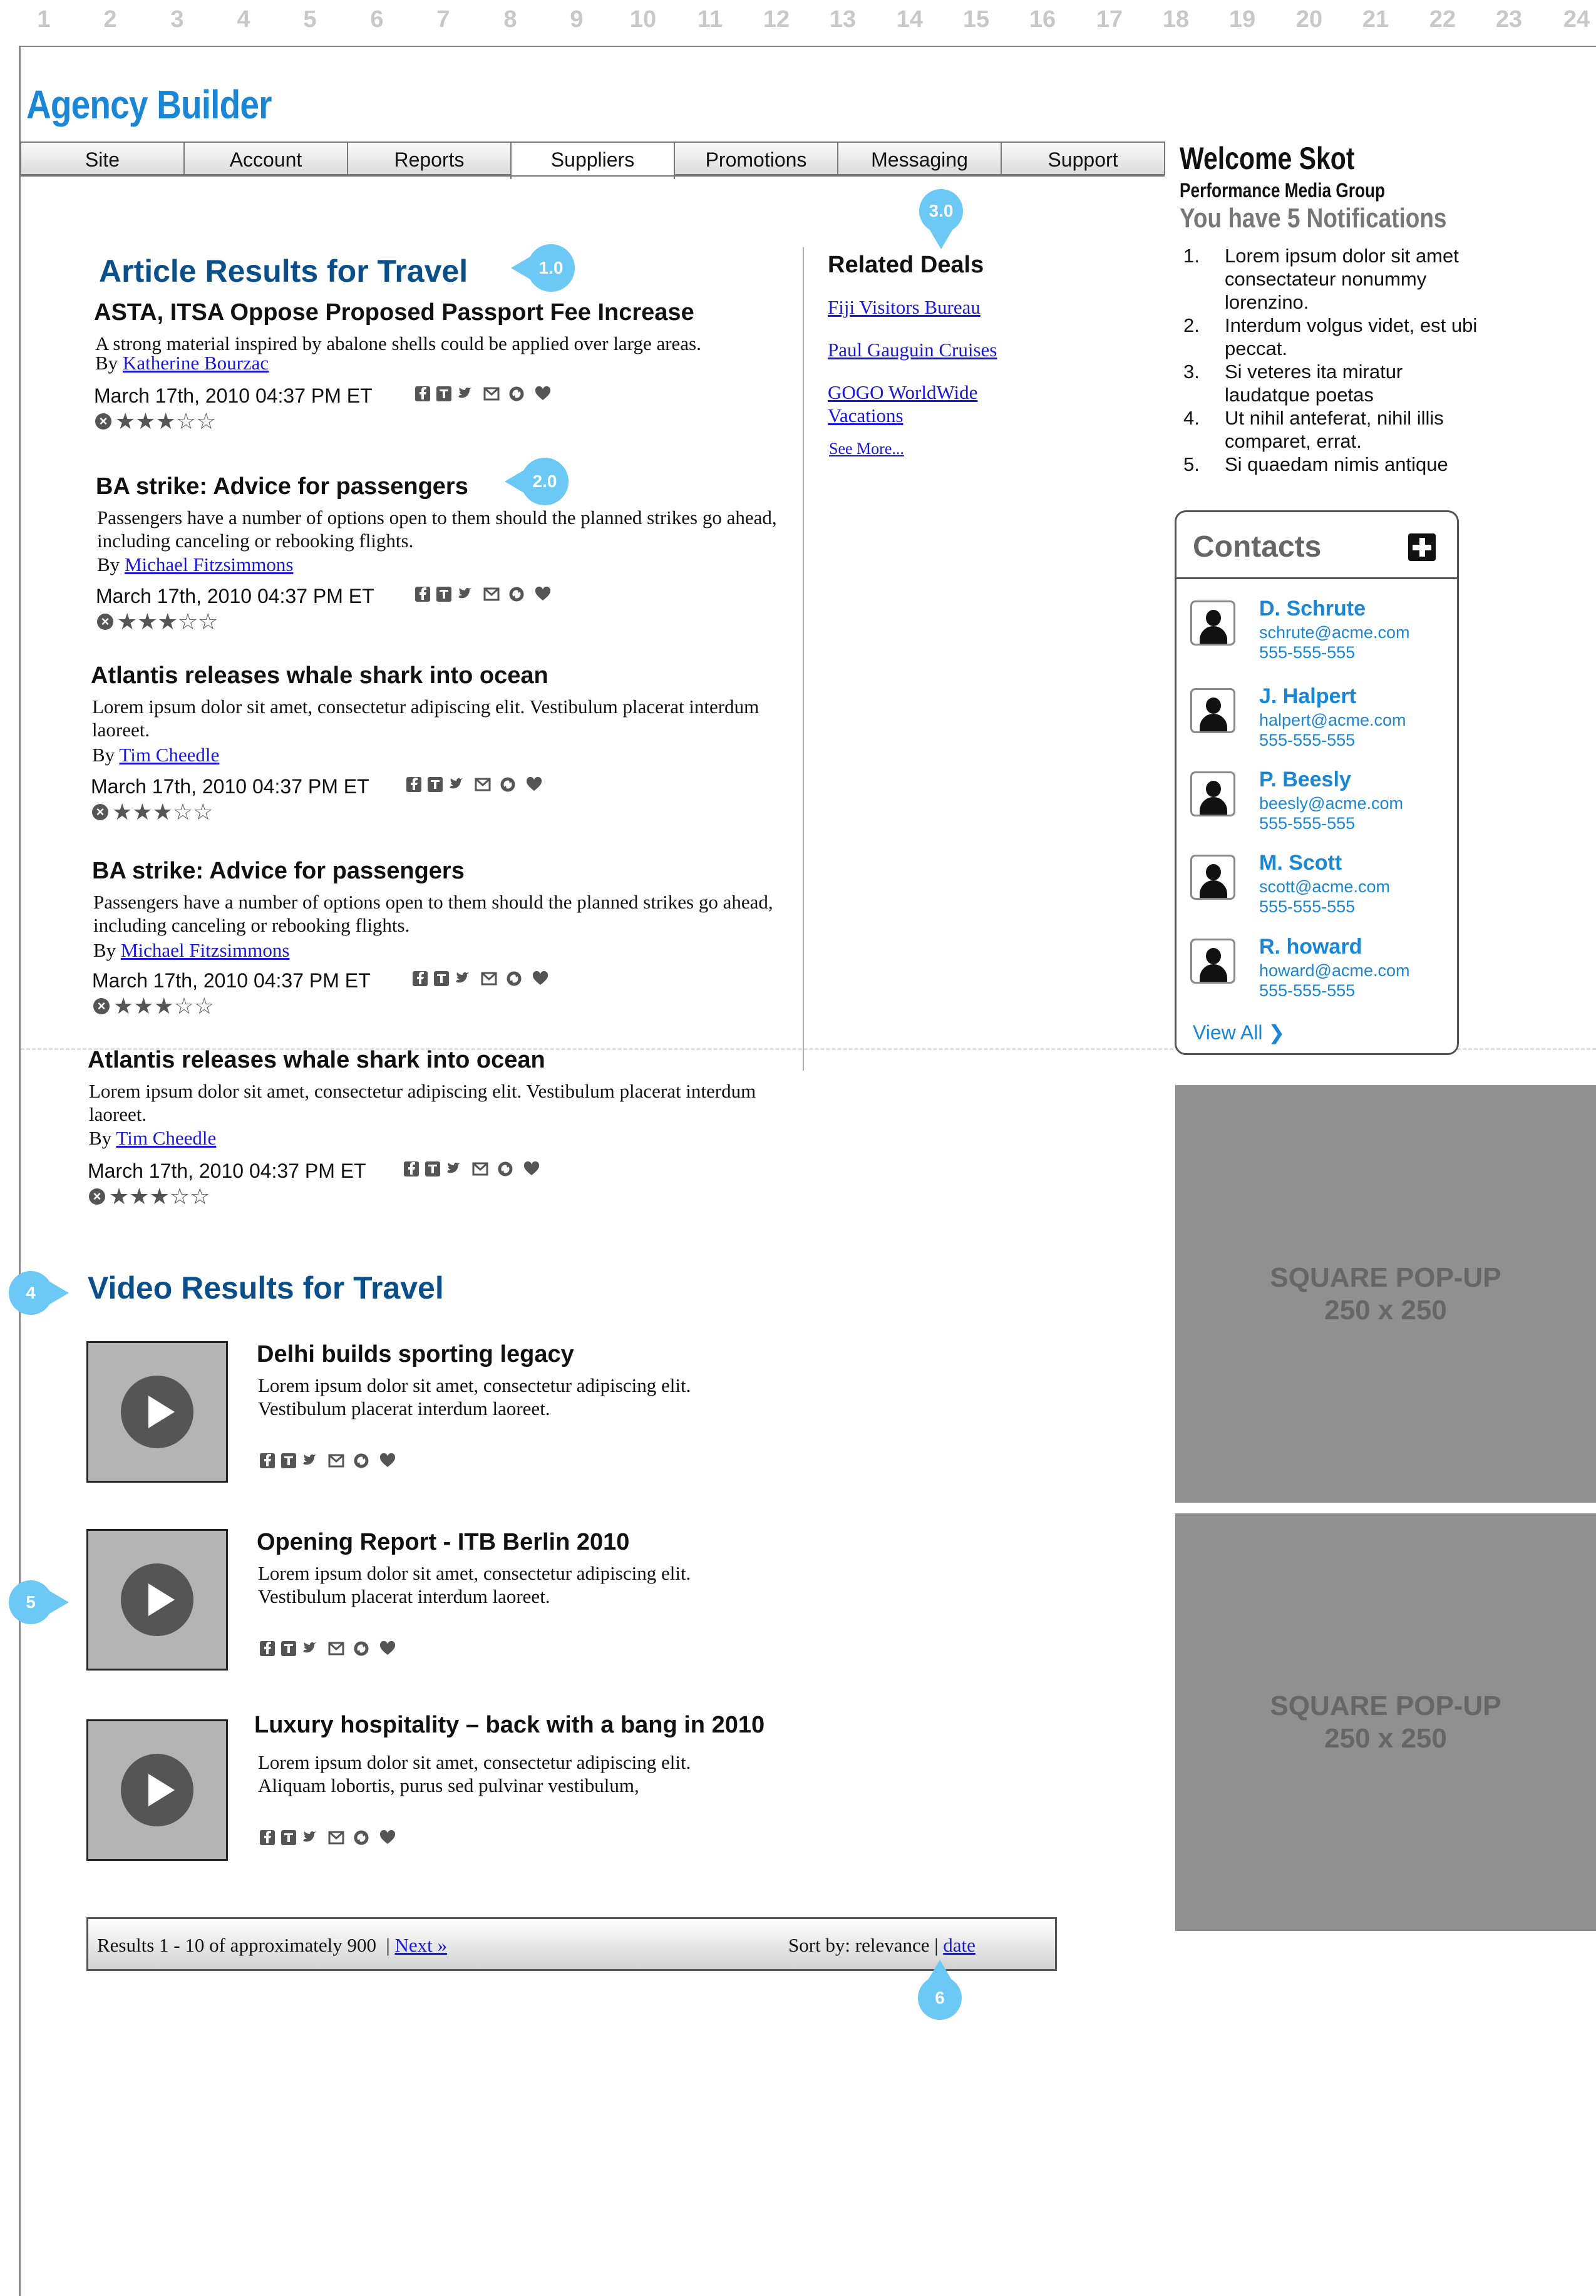 This screenshot has width=1596, height=2296. What do you see at coordinates (593, 160) in the screenshot?
I see `tab-suppliers: Suppliers` at bounding box center [593, 160].